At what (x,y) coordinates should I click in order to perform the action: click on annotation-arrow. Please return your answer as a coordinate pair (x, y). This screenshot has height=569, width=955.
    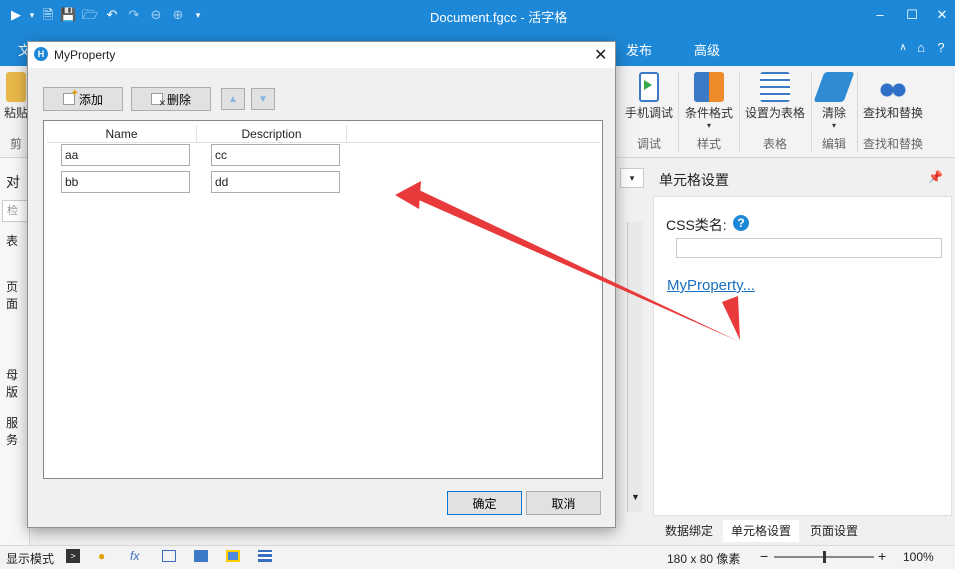
    Looking at the image, I should click on (567, 261).